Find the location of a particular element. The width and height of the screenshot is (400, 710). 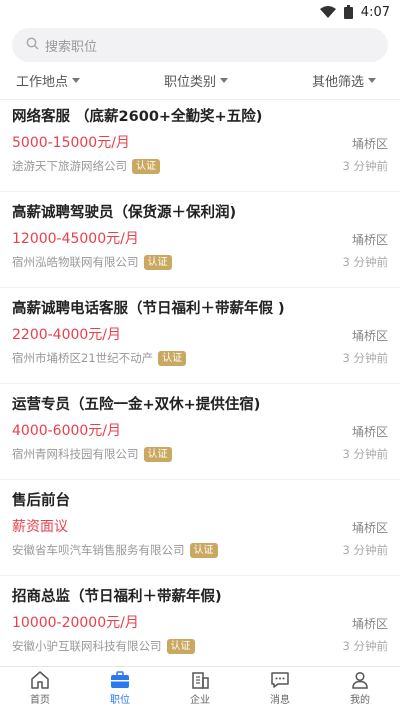

company-name: 安徽小驴互联网科技有限公司 is located at coordinates (87, 646).